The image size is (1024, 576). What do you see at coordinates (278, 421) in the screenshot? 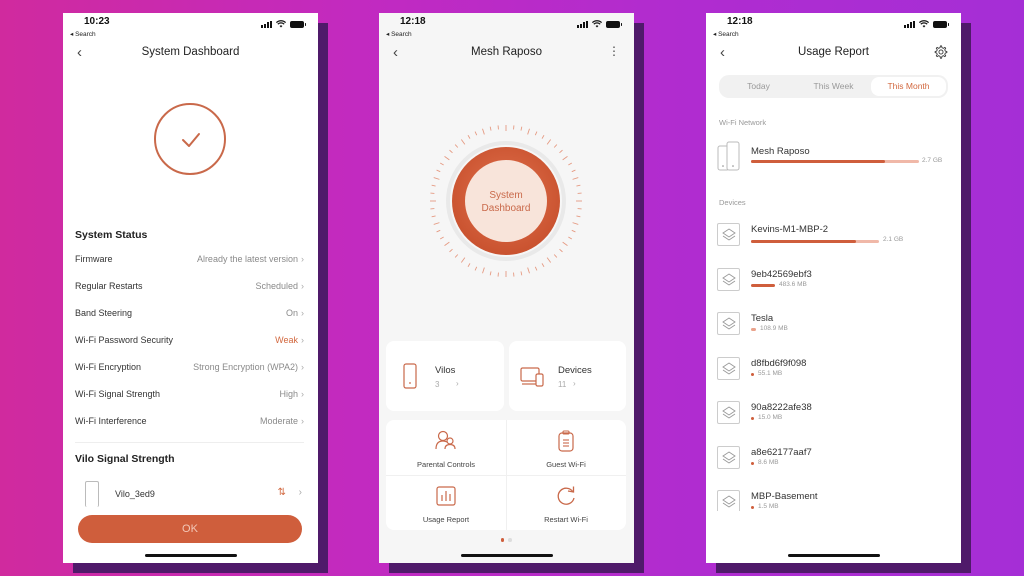
I see `status-row-value: Moderate` at bounding box center [278, 421].